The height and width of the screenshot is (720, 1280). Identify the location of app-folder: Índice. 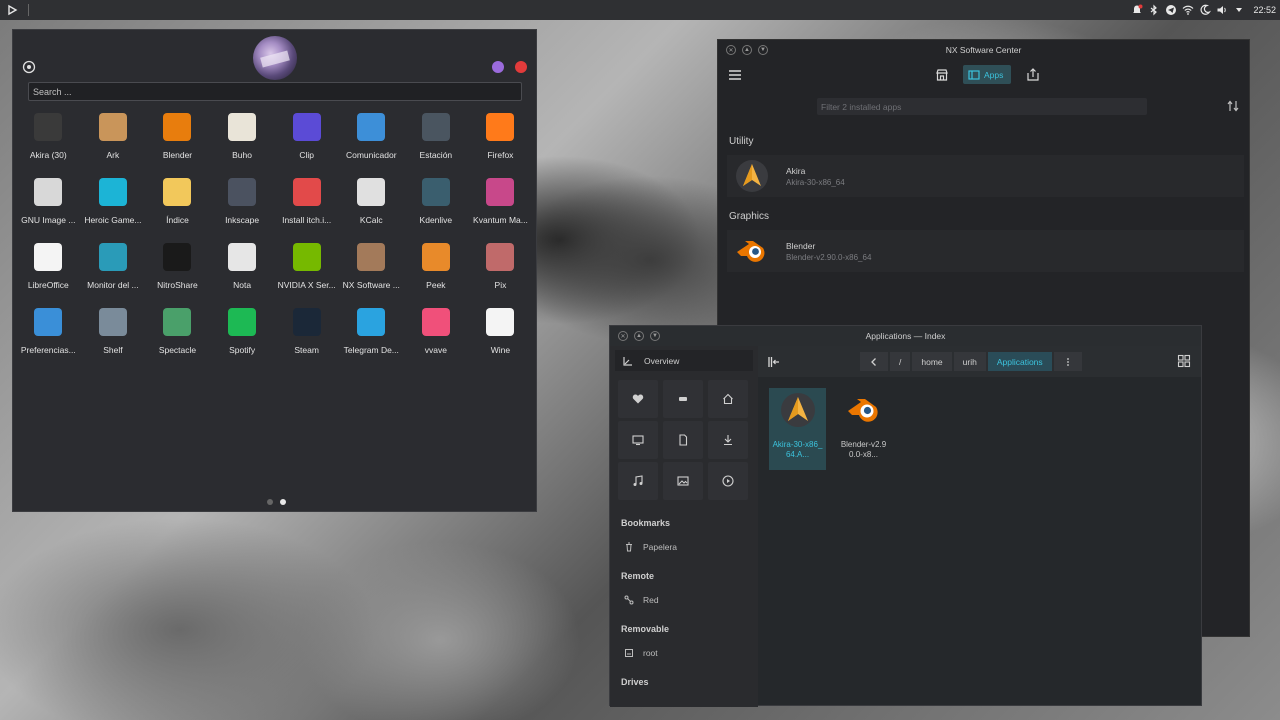
(177, 207).